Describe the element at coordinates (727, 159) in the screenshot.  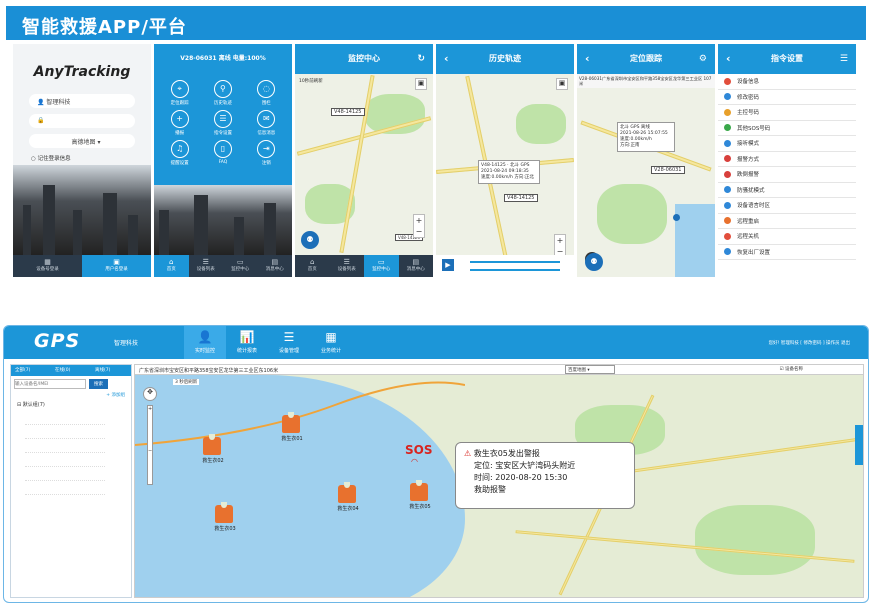
I see `command-icon` at that location.